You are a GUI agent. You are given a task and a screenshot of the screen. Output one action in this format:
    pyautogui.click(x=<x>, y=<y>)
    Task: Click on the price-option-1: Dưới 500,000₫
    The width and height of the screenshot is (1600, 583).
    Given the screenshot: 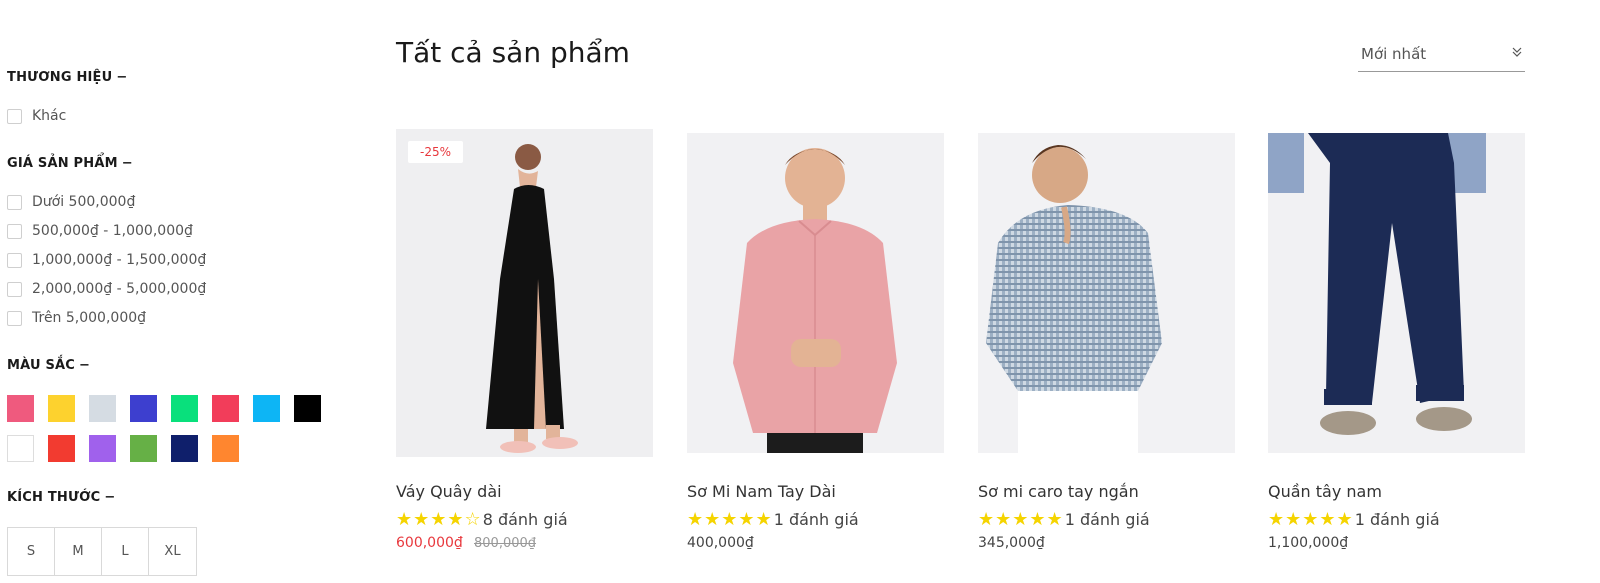 What is the action you would take?
    pyautogui.click(x=71, y=202)
    